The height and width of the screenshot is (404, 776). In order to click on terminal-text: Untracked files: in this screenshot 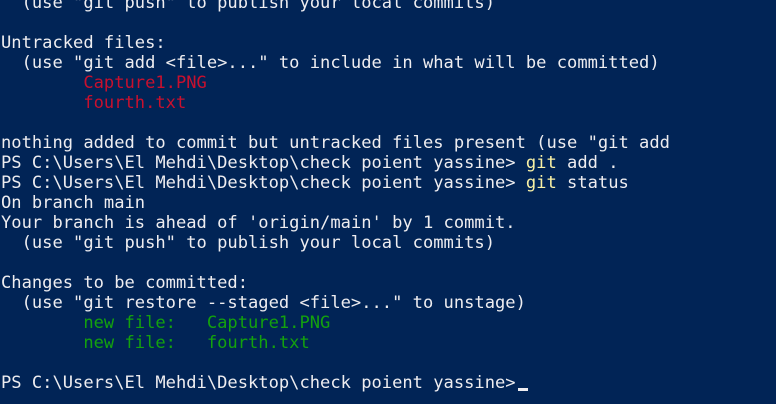, I will do `click(83, 43)`.